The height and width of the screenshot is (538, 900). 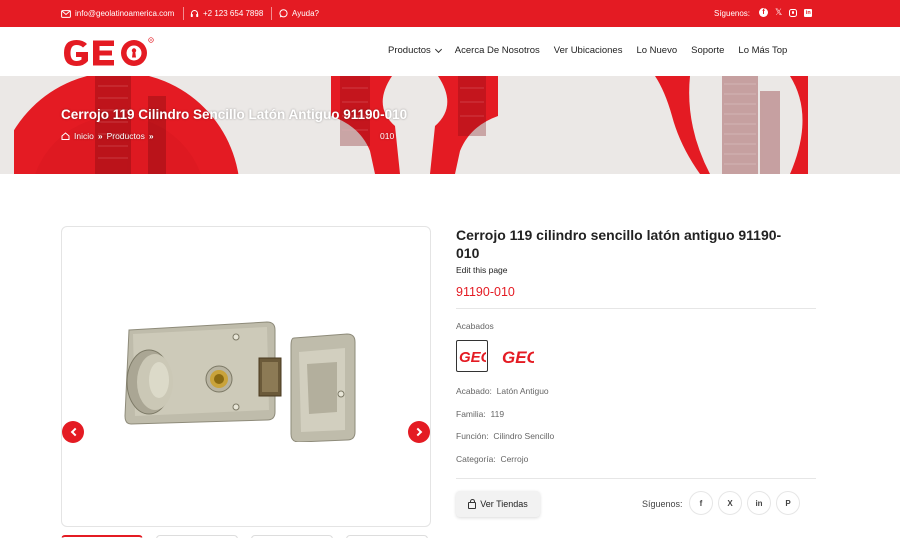 I want to click on breadcrumb-products: Productos, so click(x=126, y=136).